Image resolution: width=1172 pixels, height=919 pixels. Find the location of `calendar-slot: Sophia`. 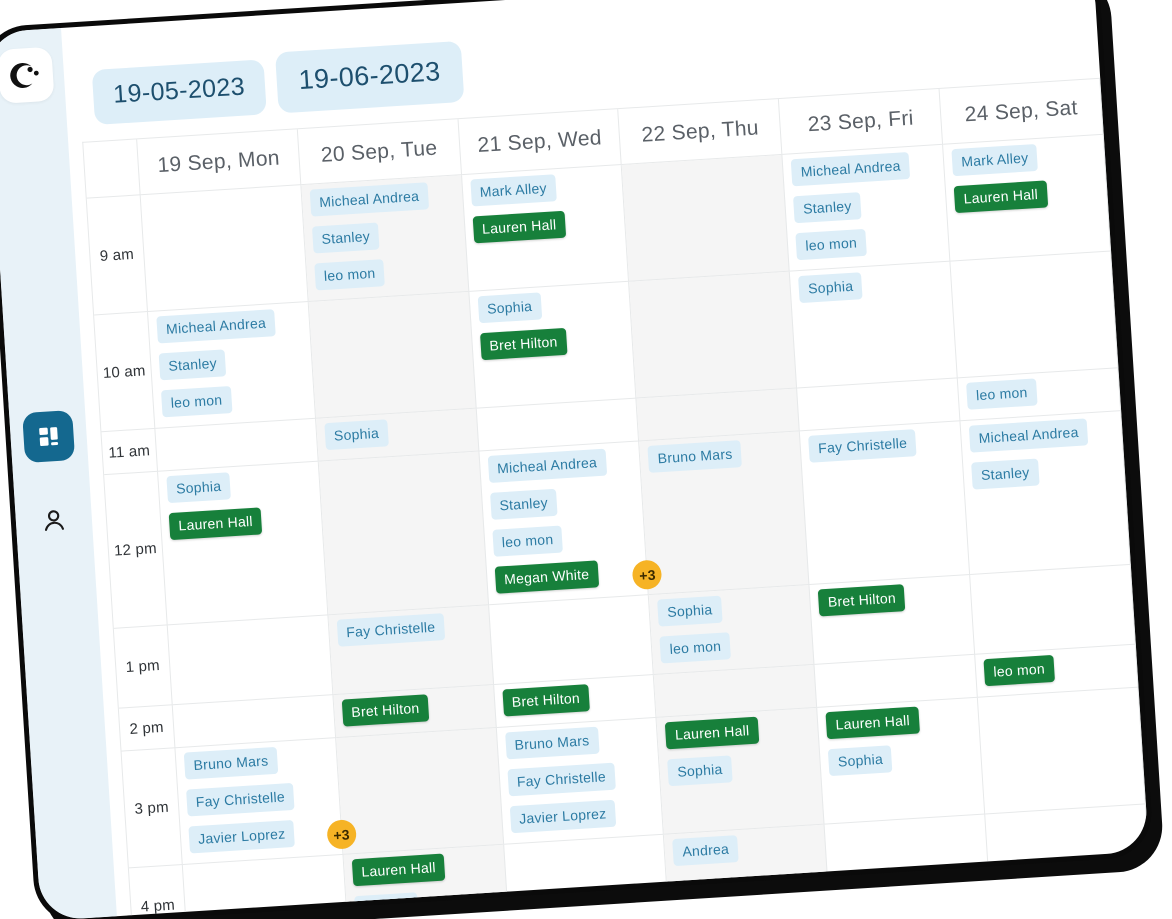

calendar-slot: Sophia is located at coordinates (874, 325).